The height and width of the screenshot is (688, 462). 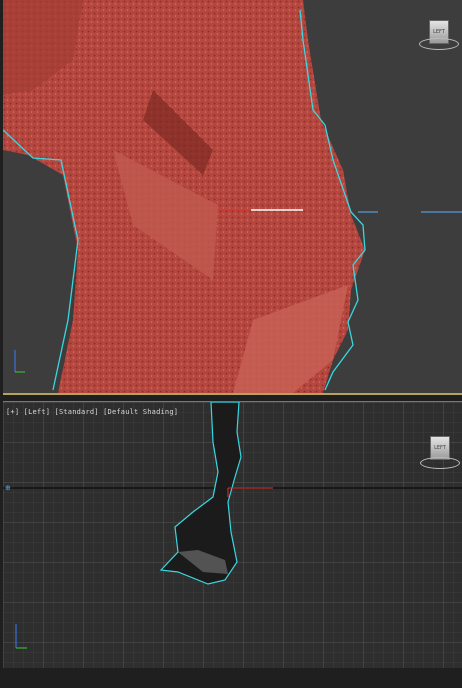 What do you see at coordinates (231, 678) in the screenshot?
I see `viewport-frame-bottom` at bounding box center [231, 678].